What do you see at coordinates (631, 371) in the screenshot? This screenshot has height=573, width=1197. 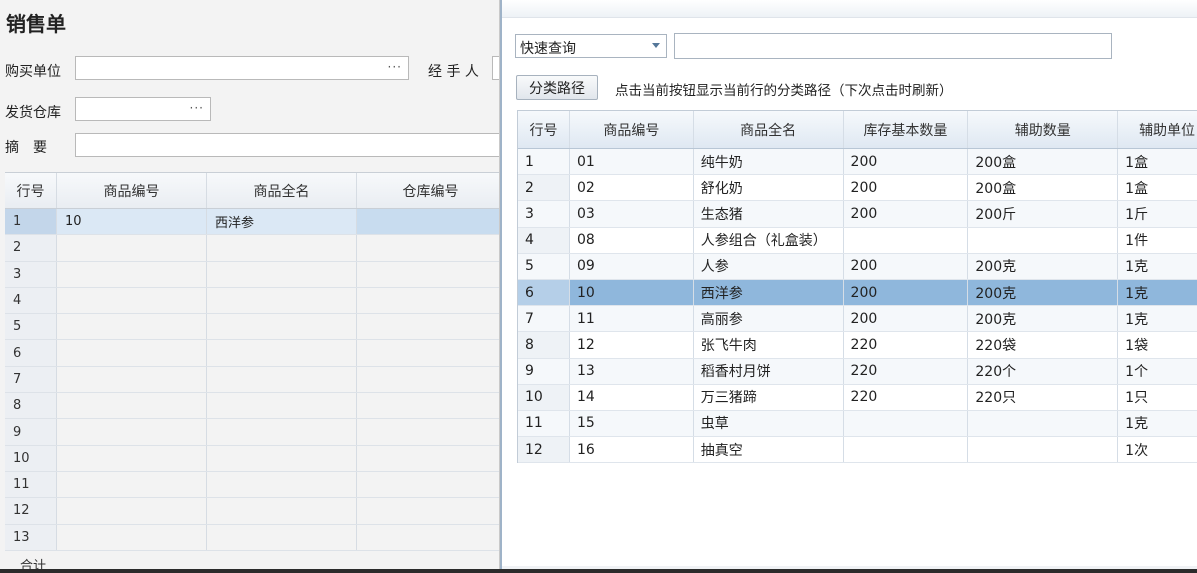 I see `product-code-cell: 13` at bounding box center [631, 371].